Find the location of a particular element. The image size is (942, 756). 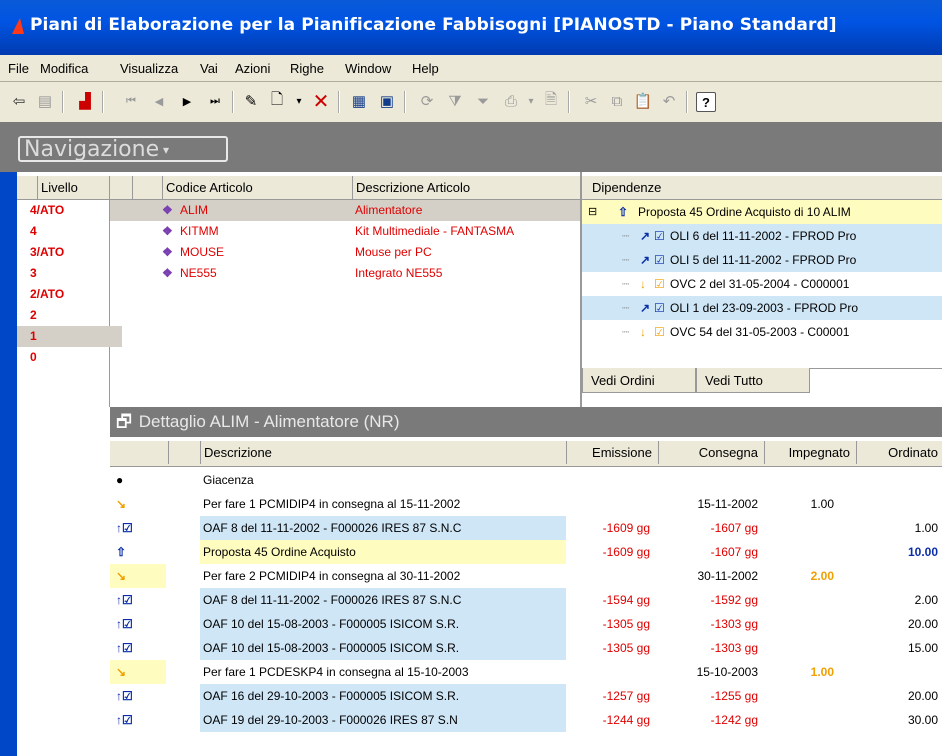

tab-vedi-tutto: Vedi Tutto is located at coordinates (753, 380).